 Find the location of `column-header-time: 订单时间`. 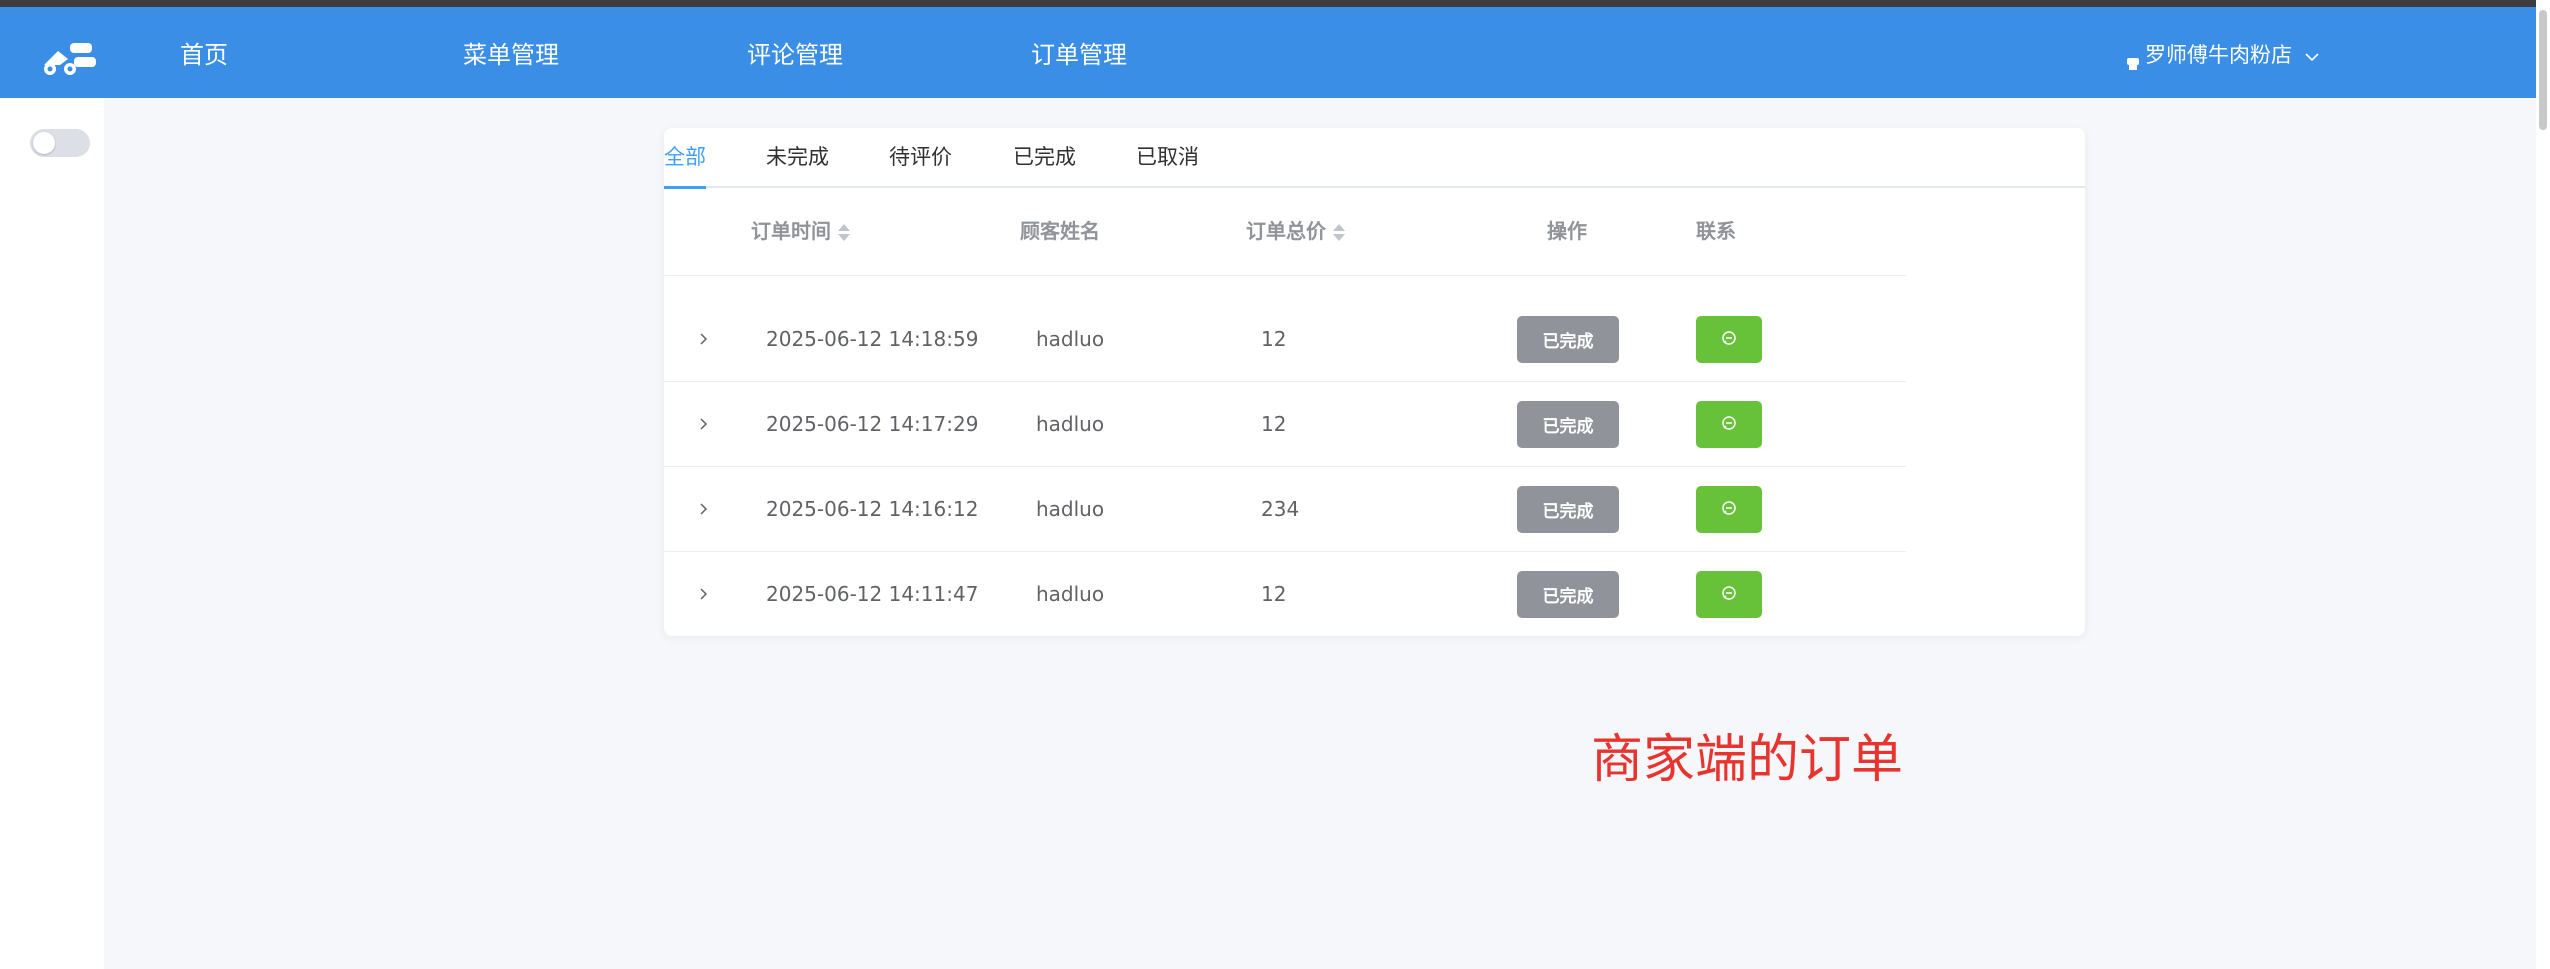

column-header-time: 订单时间 is located at coordinates (801, 231).